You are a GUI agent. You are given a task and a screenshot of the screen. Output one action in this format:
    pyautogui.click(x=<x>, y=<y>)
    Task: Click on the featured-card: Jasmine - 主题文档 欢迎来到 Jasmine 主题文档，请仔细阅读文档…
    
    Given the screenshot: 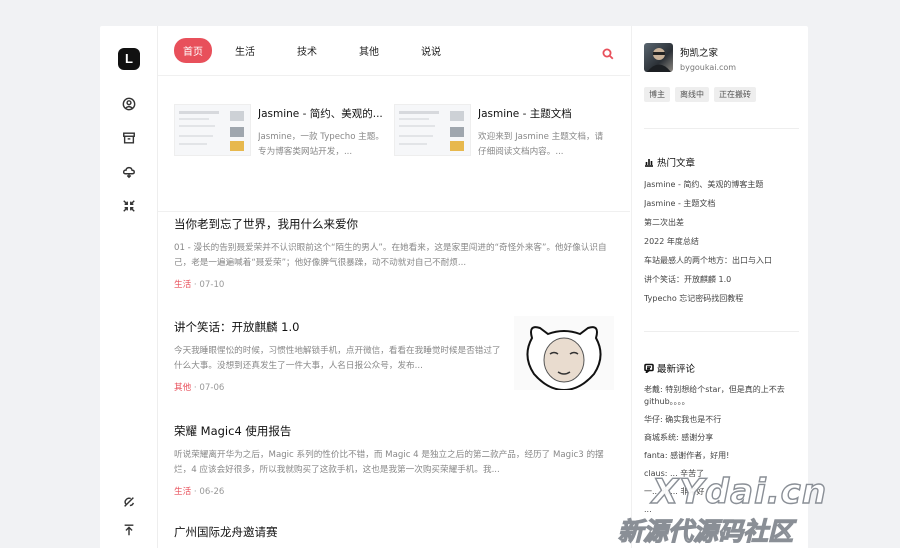 What is the action you would take?
    pyautogui.click(x=503, y=157)
    